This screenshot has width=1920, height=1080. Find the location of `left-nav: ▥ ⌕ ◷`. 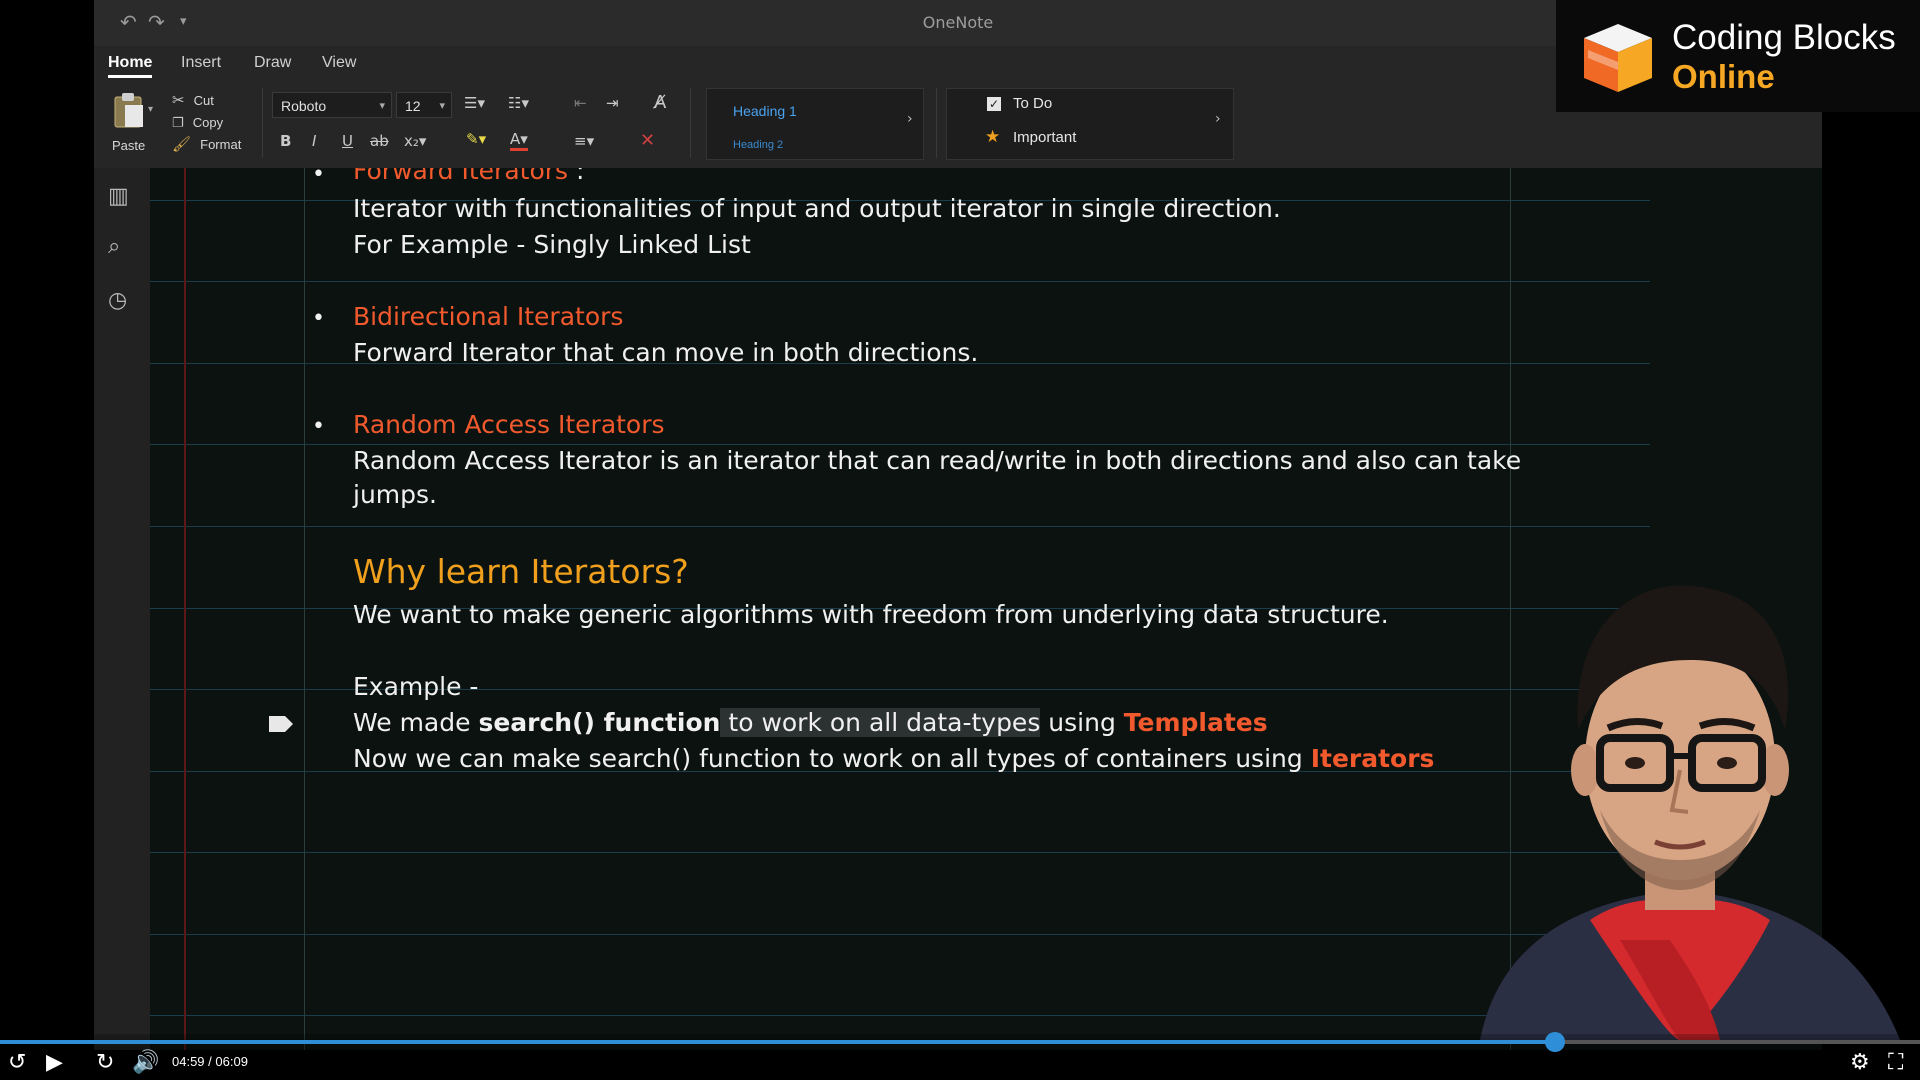

left-nav: ▥ ⌕ ◷ is located at coordinates (122, 609).